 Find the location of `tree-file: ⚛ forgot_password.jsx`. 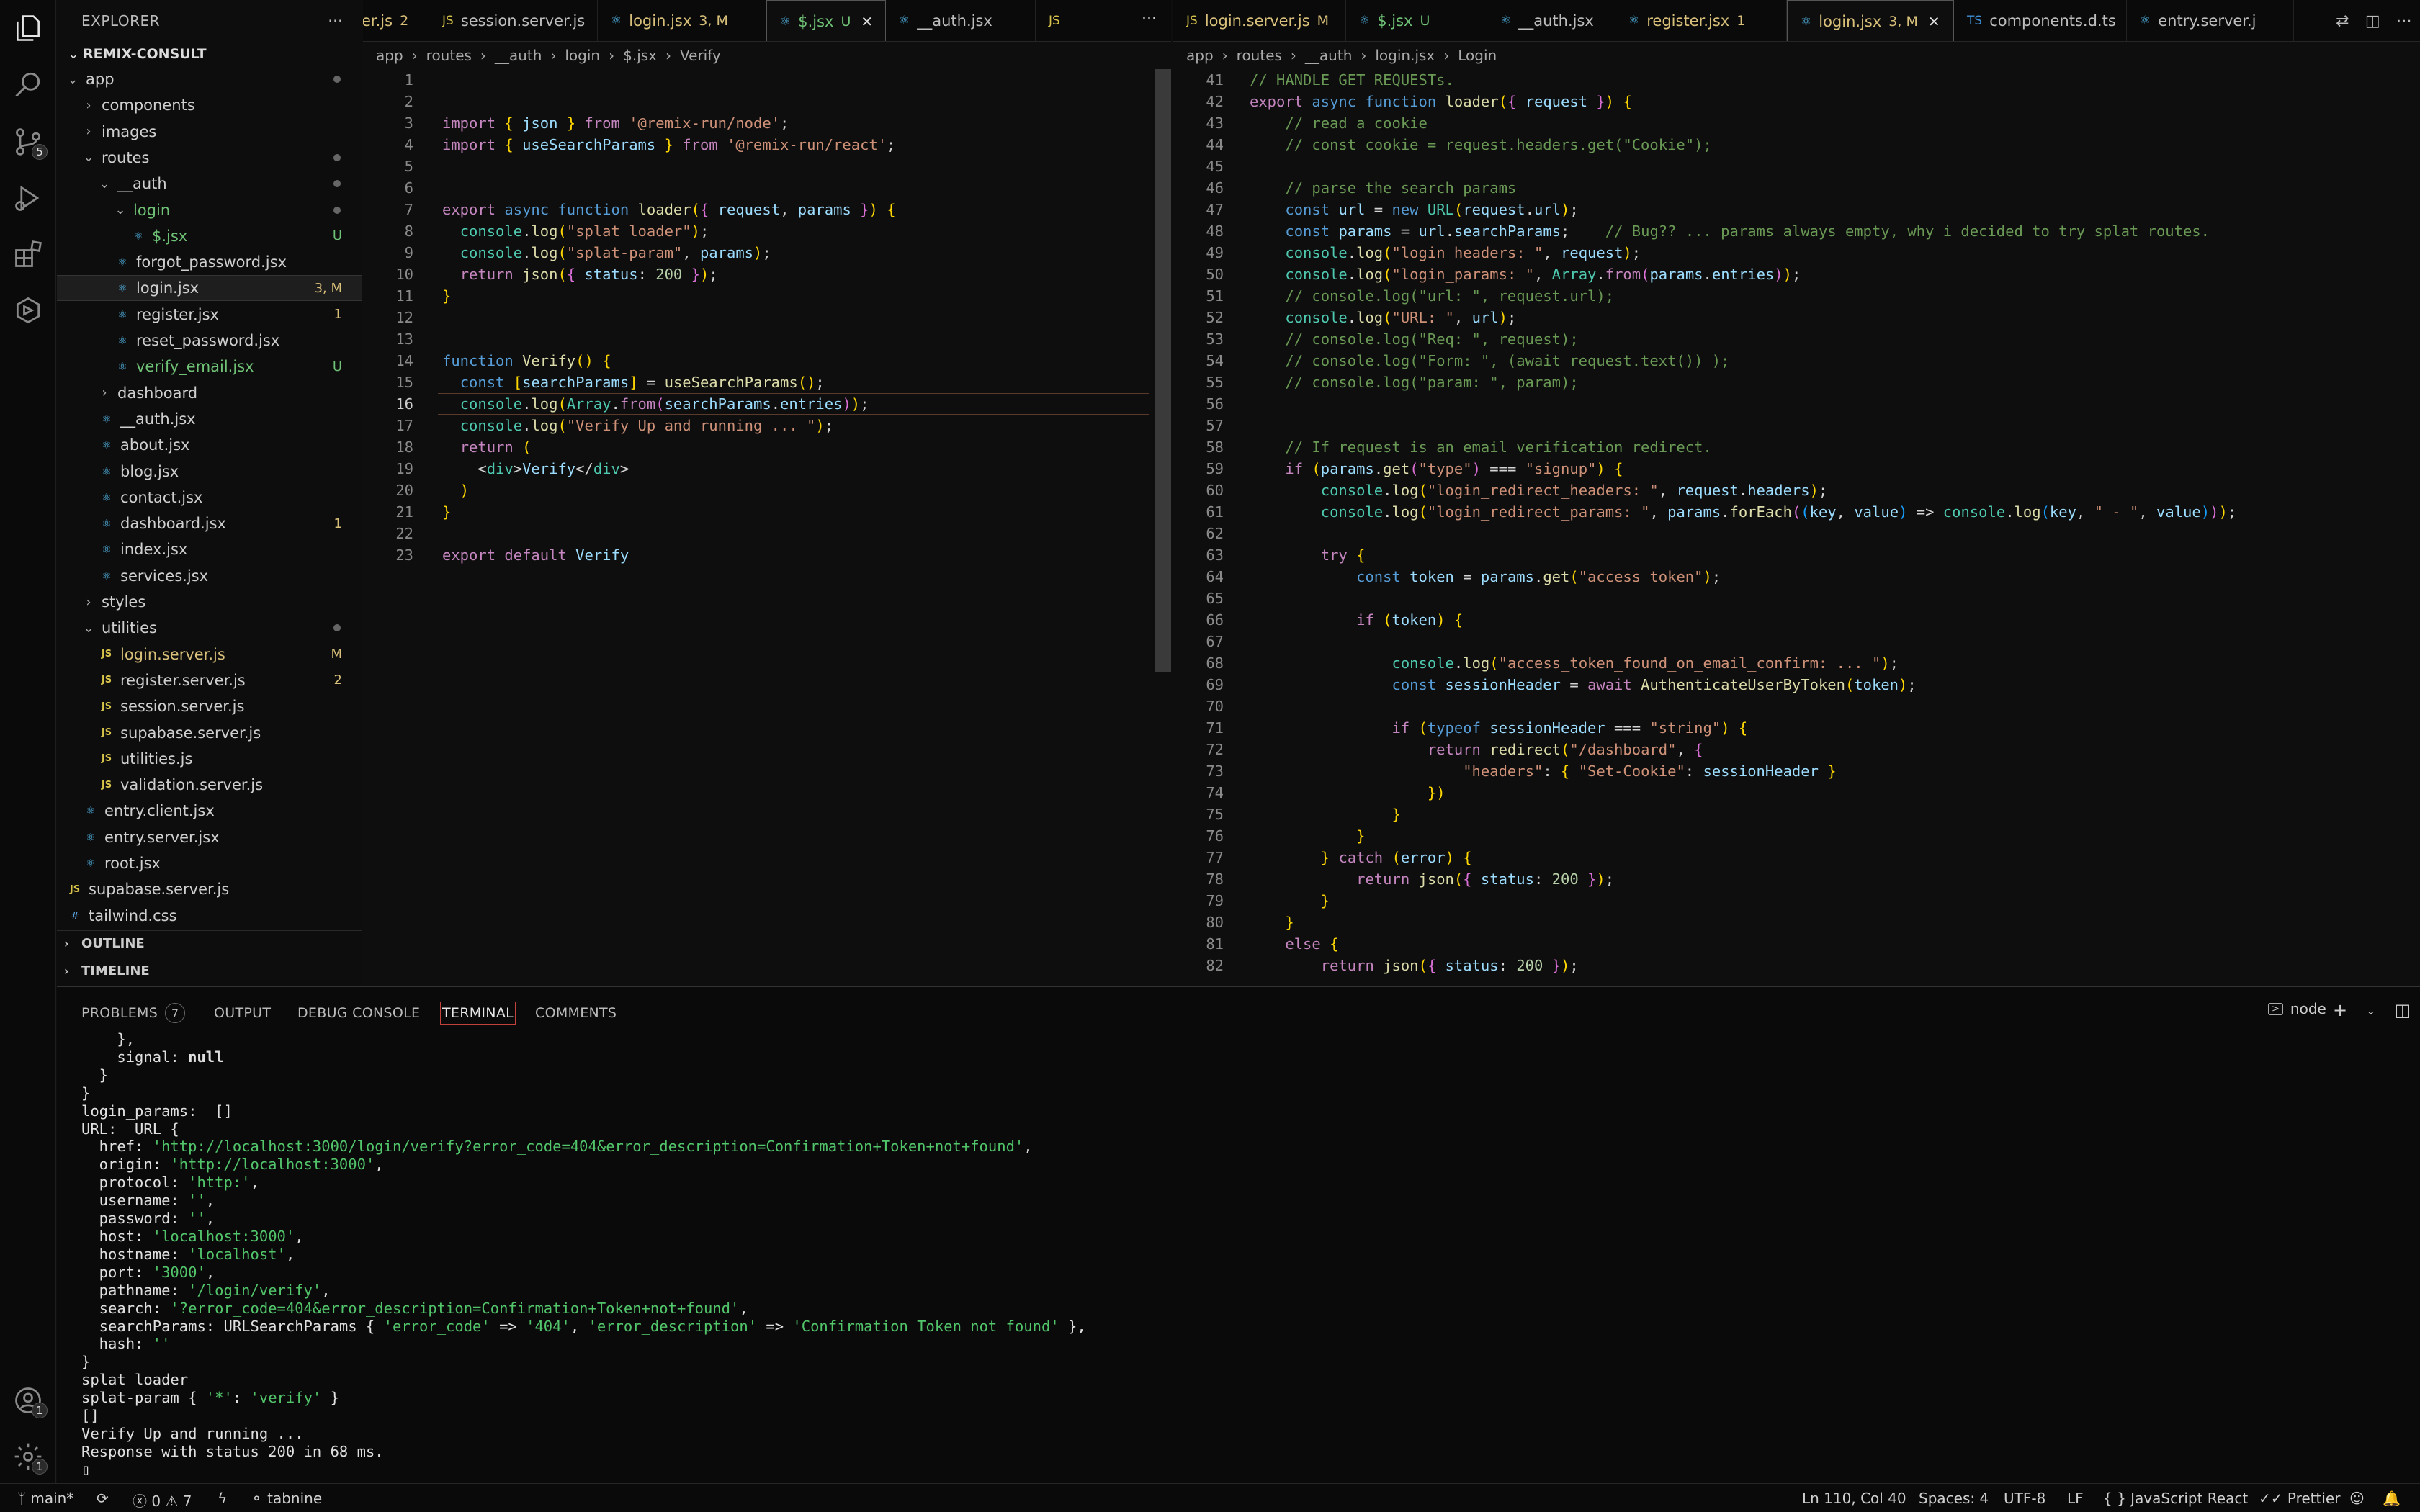

tree-file: ⚛ forgot_password.jsx is located at coordinates (209, 262).